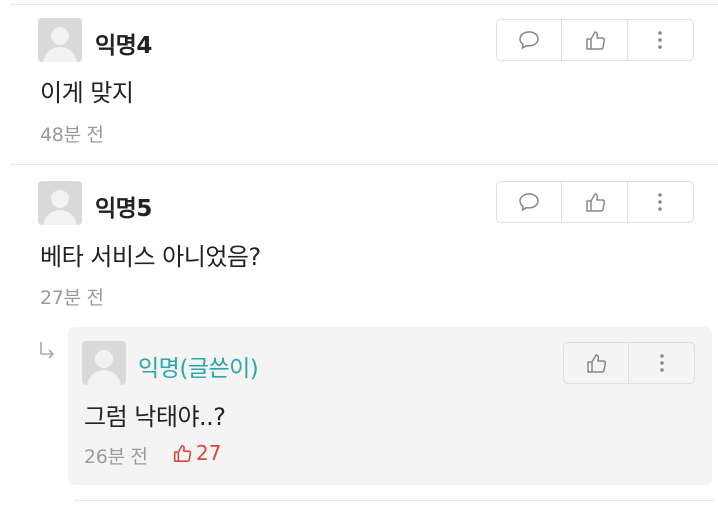  Describe the element at coordinates (394, 500) in the screenshot. I see `bottom-divider` at that location.